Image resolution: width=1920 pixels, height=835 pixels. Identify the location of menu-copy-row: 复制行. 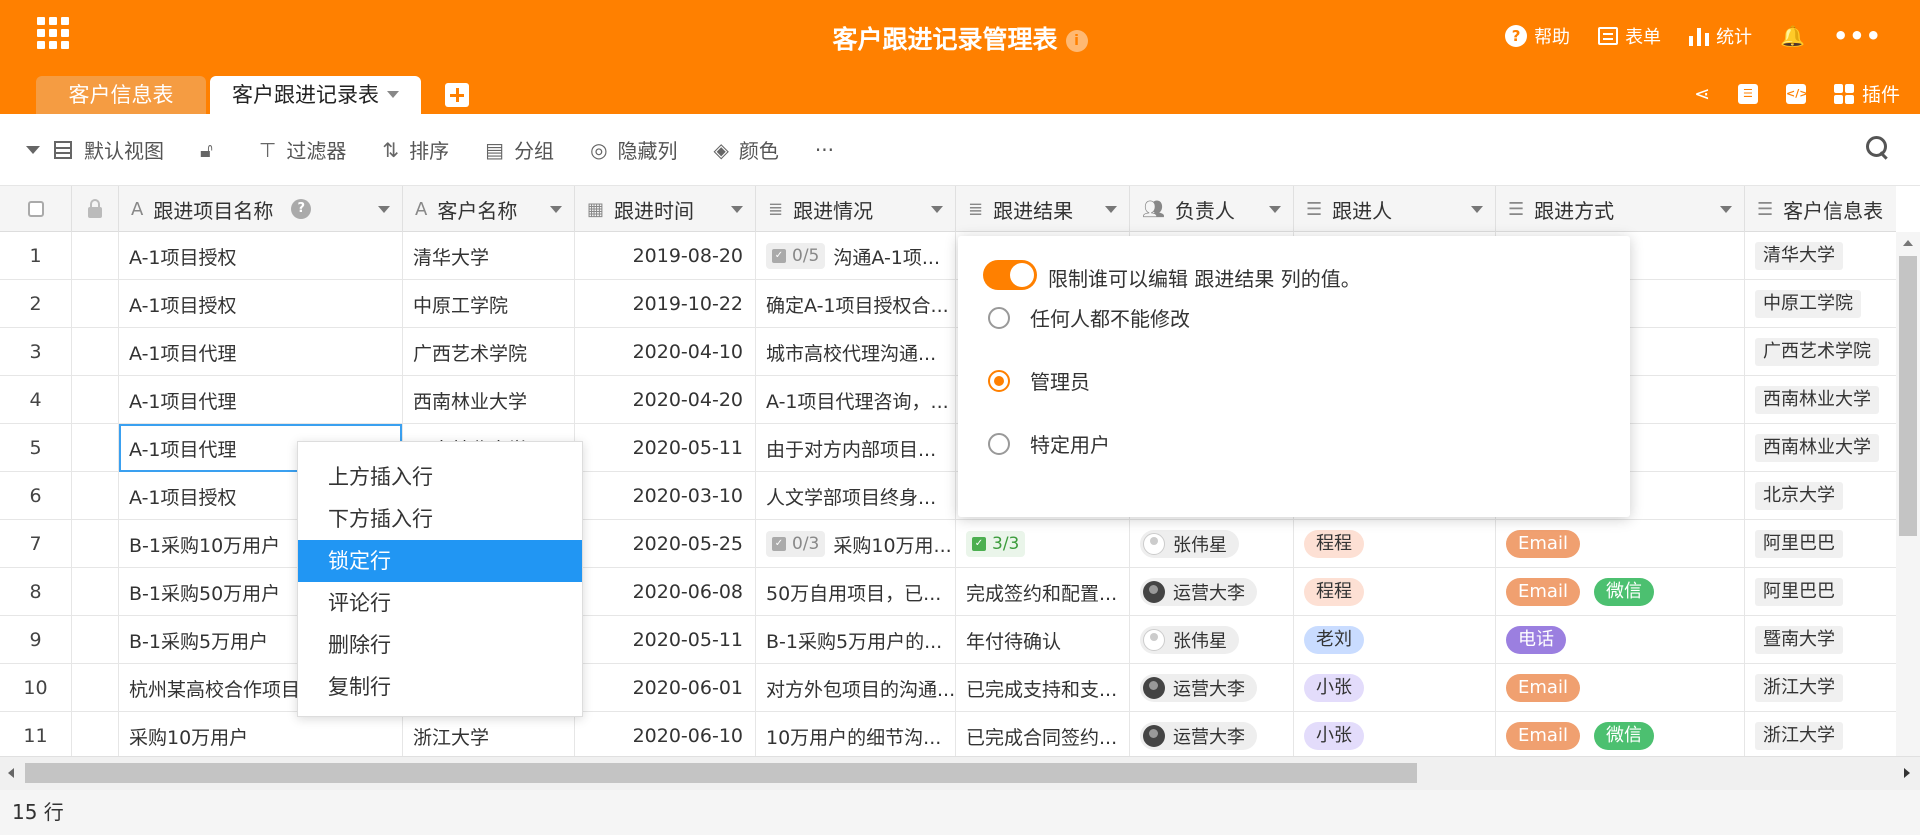
(440, 687).